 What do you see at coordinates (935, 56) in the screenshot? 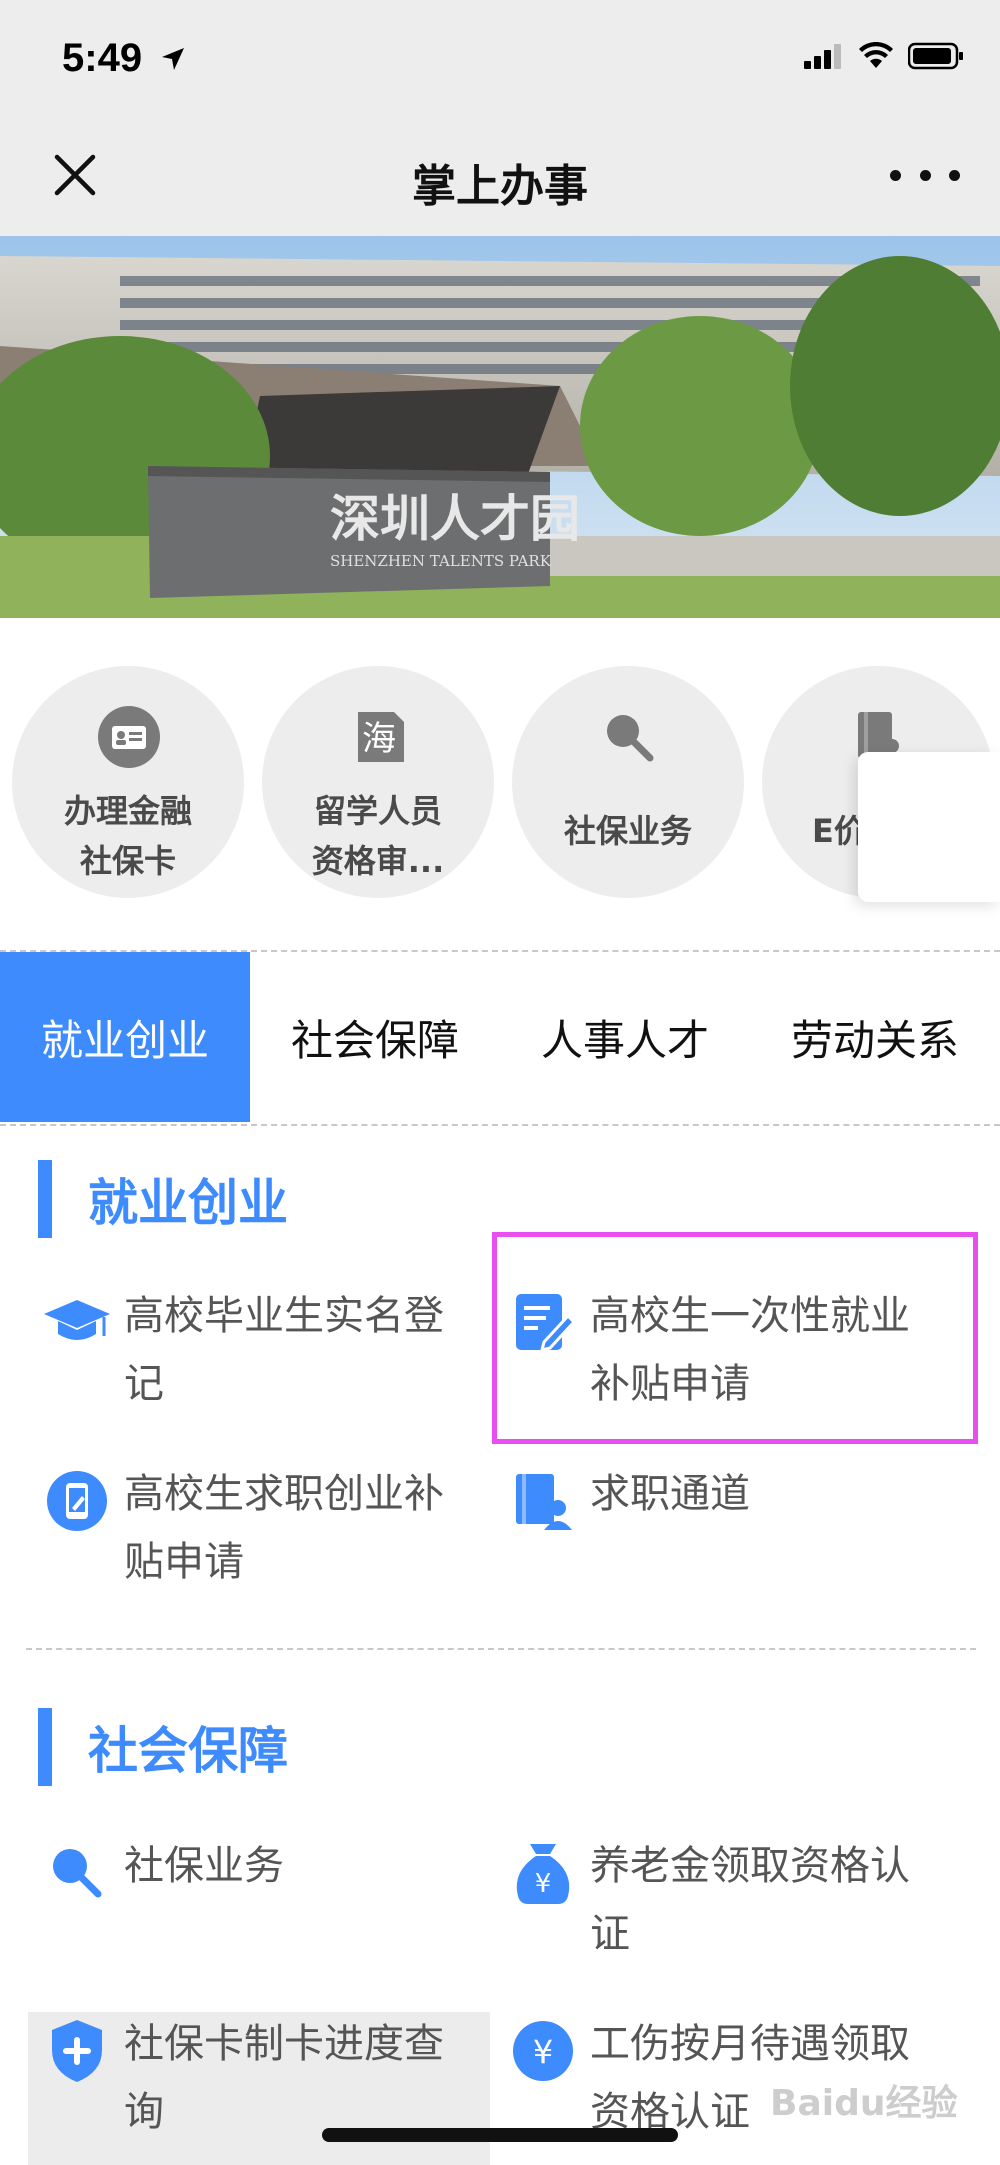
I see `battery-icon` at bounding box center [935, 56].